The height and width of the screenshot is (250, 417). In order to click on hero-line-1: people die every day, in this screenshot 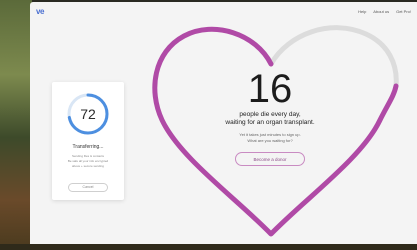, I will do `click(270, 114)`.